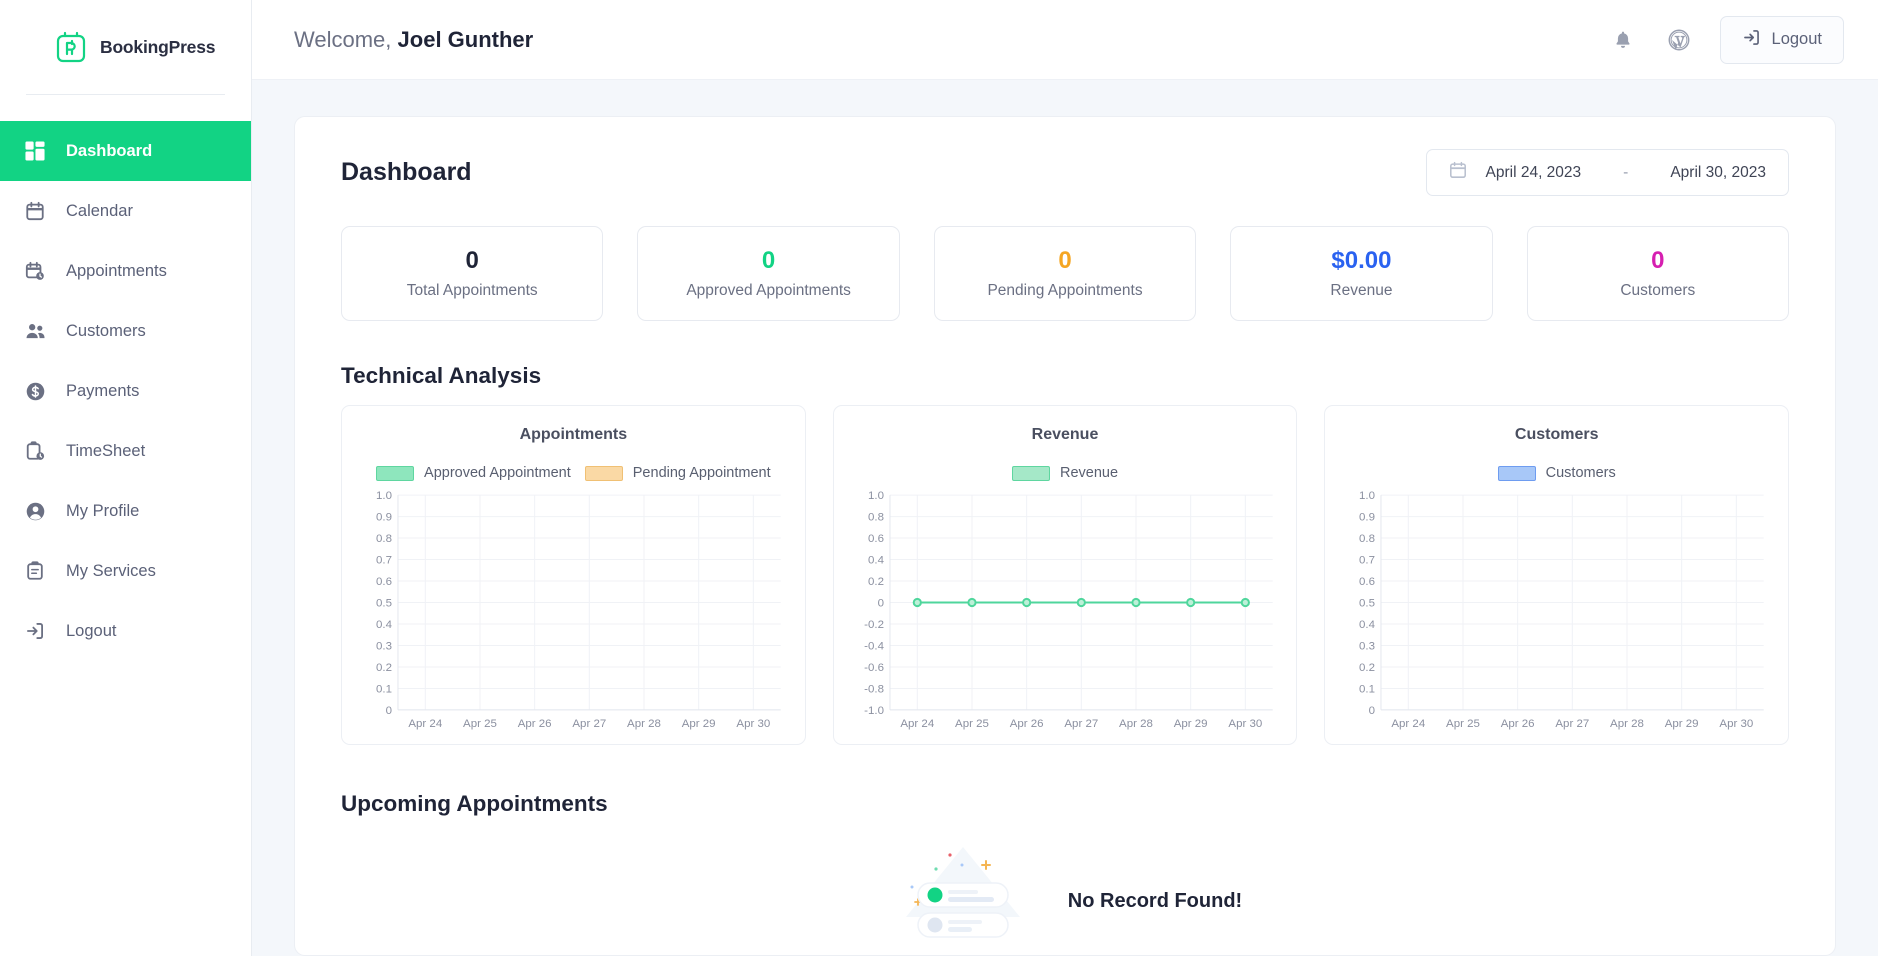 Image resolution: width=1878 pixels, height=956 pixels. I want to click on sidebar-item-my-profile: My Profile, so click(125, 511).